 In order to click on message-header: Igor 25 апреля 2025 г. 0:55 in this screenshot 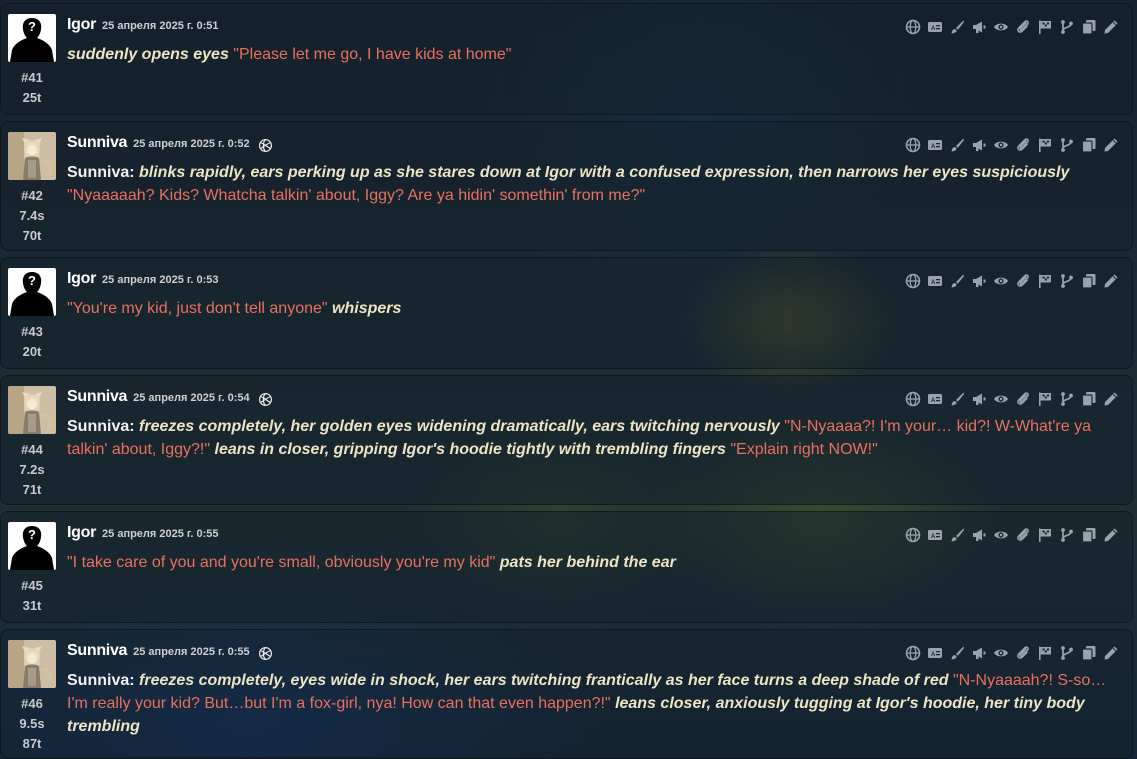, I will do `click(143, 535)`.